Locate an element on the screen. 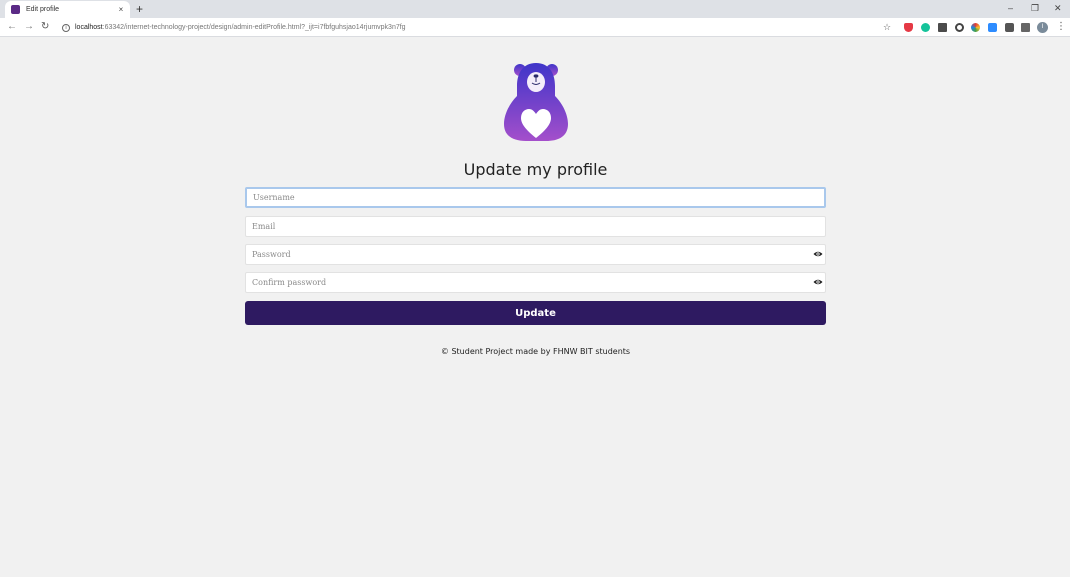  password-input is located at coordinates (535, 254).